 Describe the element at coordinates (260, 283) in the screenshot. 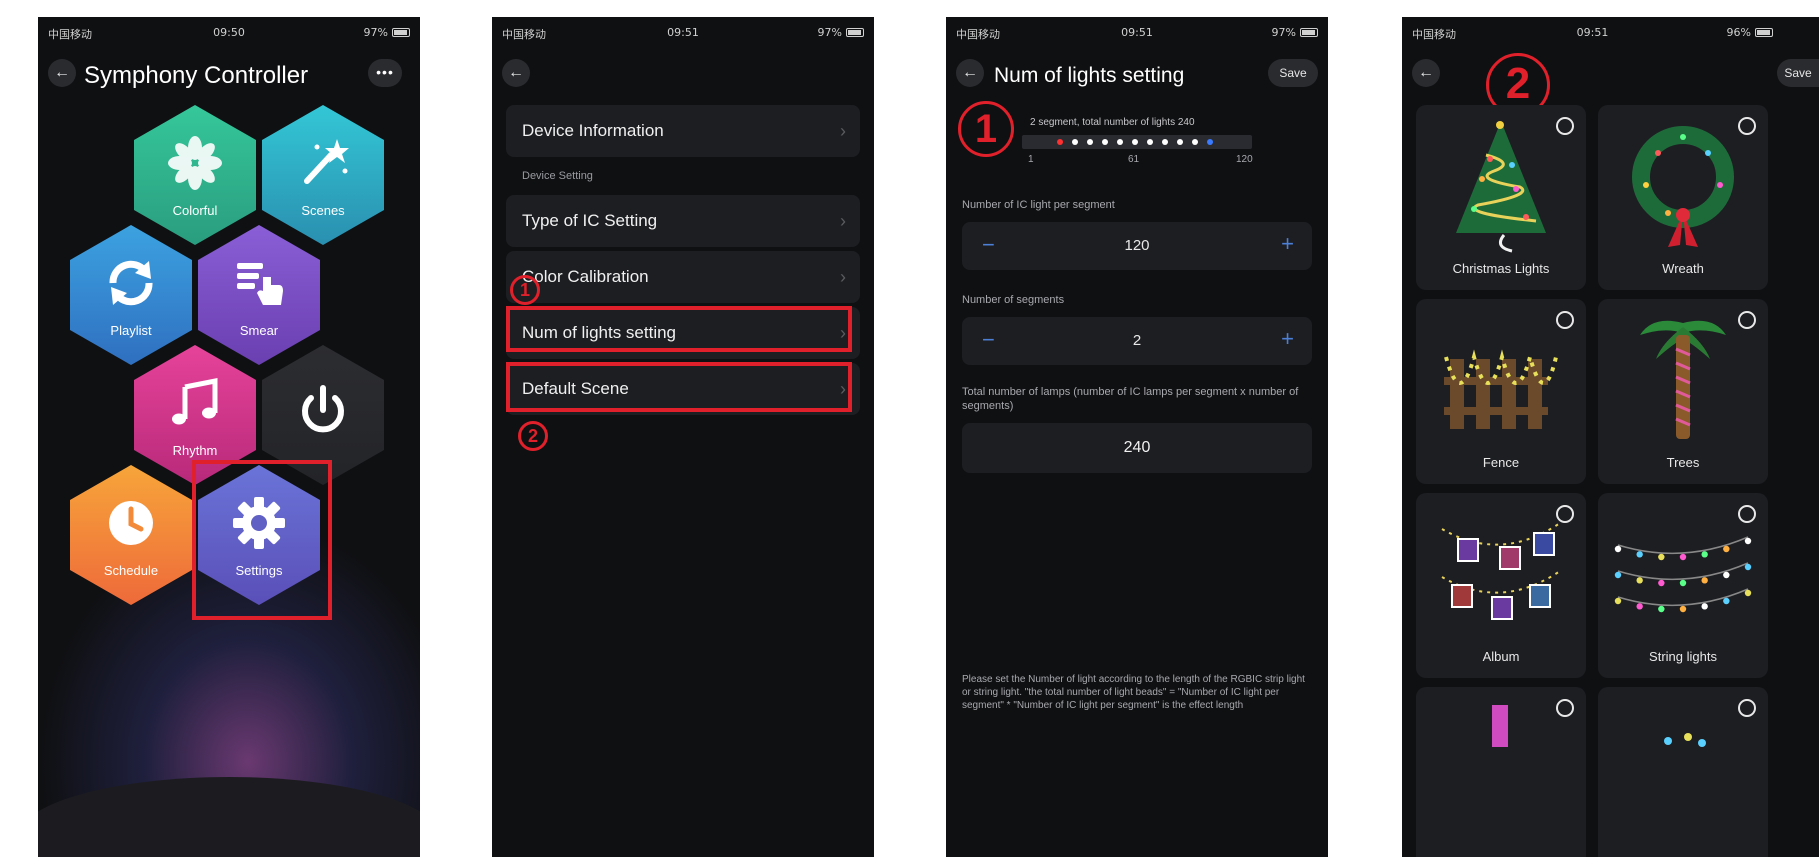

I see `smear-hand-icon` at that location.